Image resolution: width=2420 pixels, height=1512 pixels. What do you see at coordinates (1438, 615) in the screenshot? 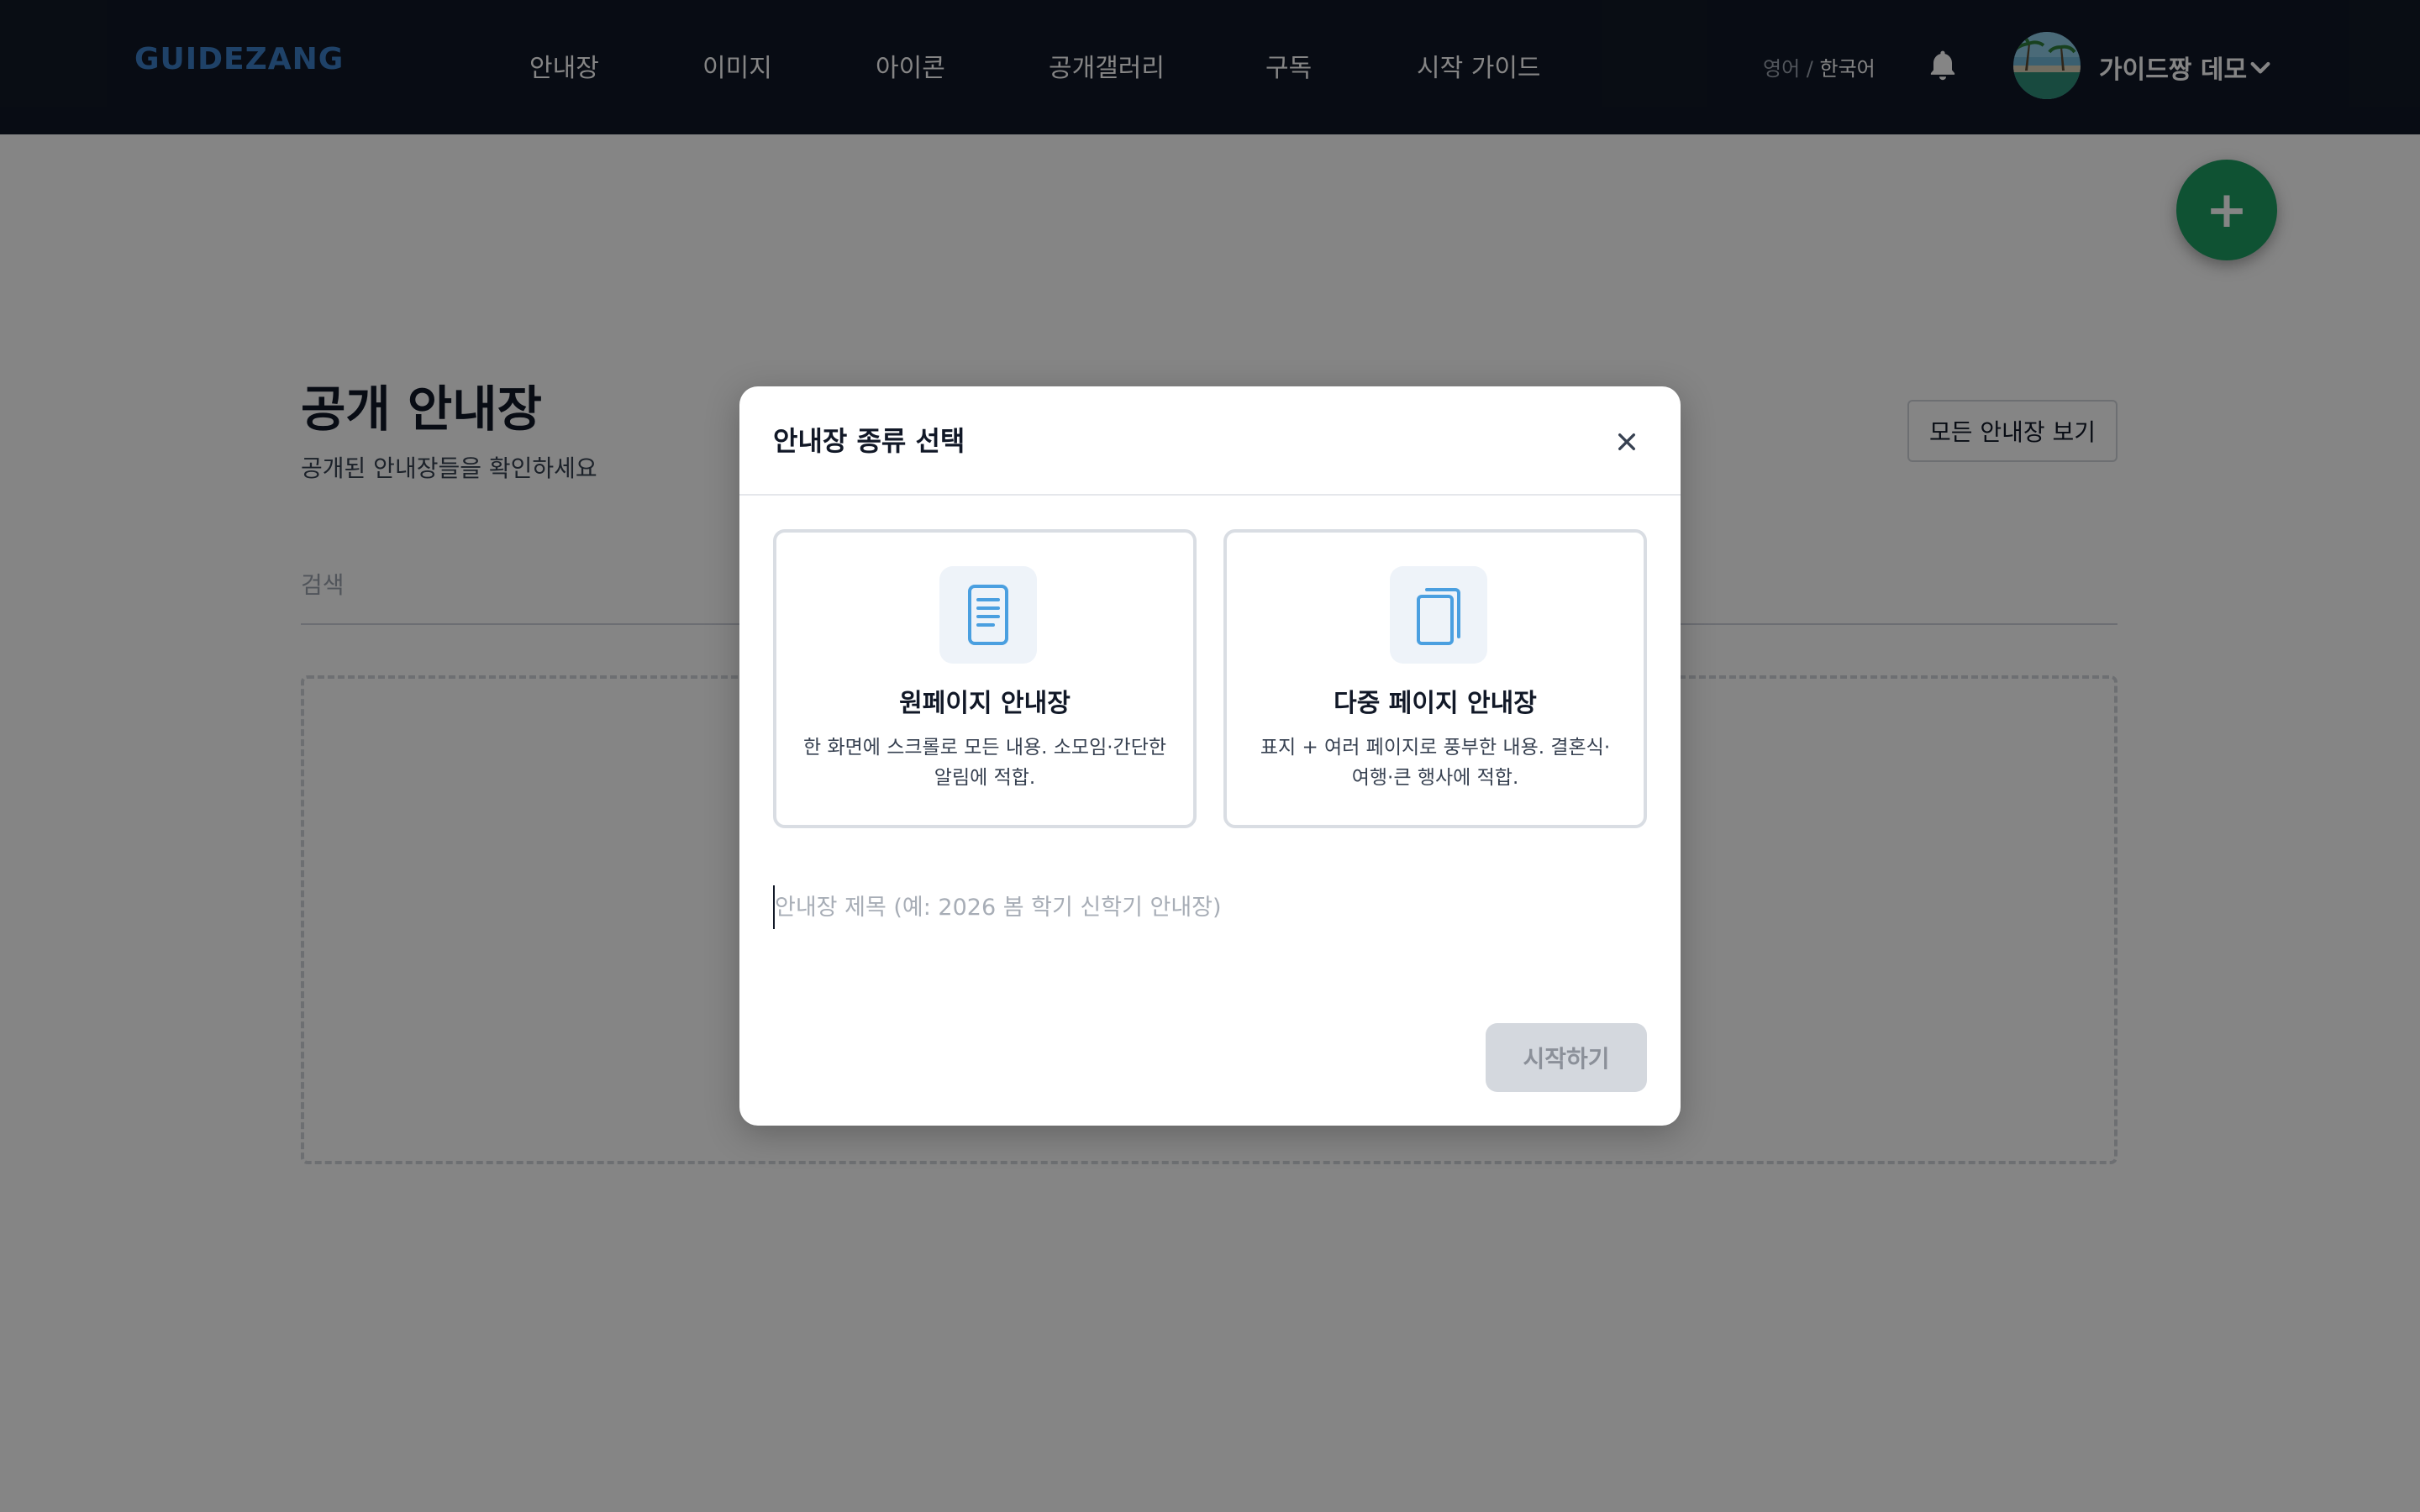
I see `multi-page-document-icon` at bounding box center [1438, 615].